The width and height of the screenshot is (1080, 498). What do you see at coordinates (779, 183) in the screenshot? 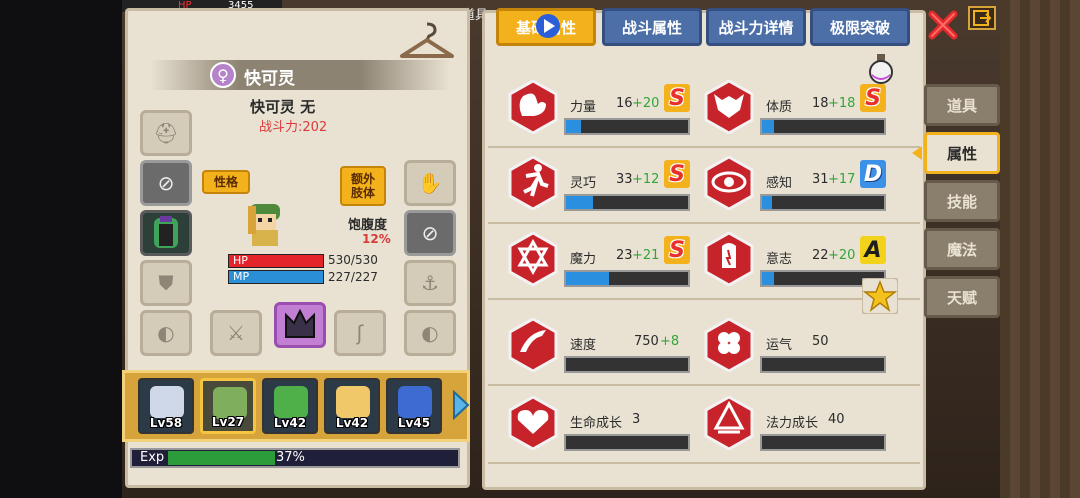
I see `stat-label: 感知` at bounding box center [779, 183].